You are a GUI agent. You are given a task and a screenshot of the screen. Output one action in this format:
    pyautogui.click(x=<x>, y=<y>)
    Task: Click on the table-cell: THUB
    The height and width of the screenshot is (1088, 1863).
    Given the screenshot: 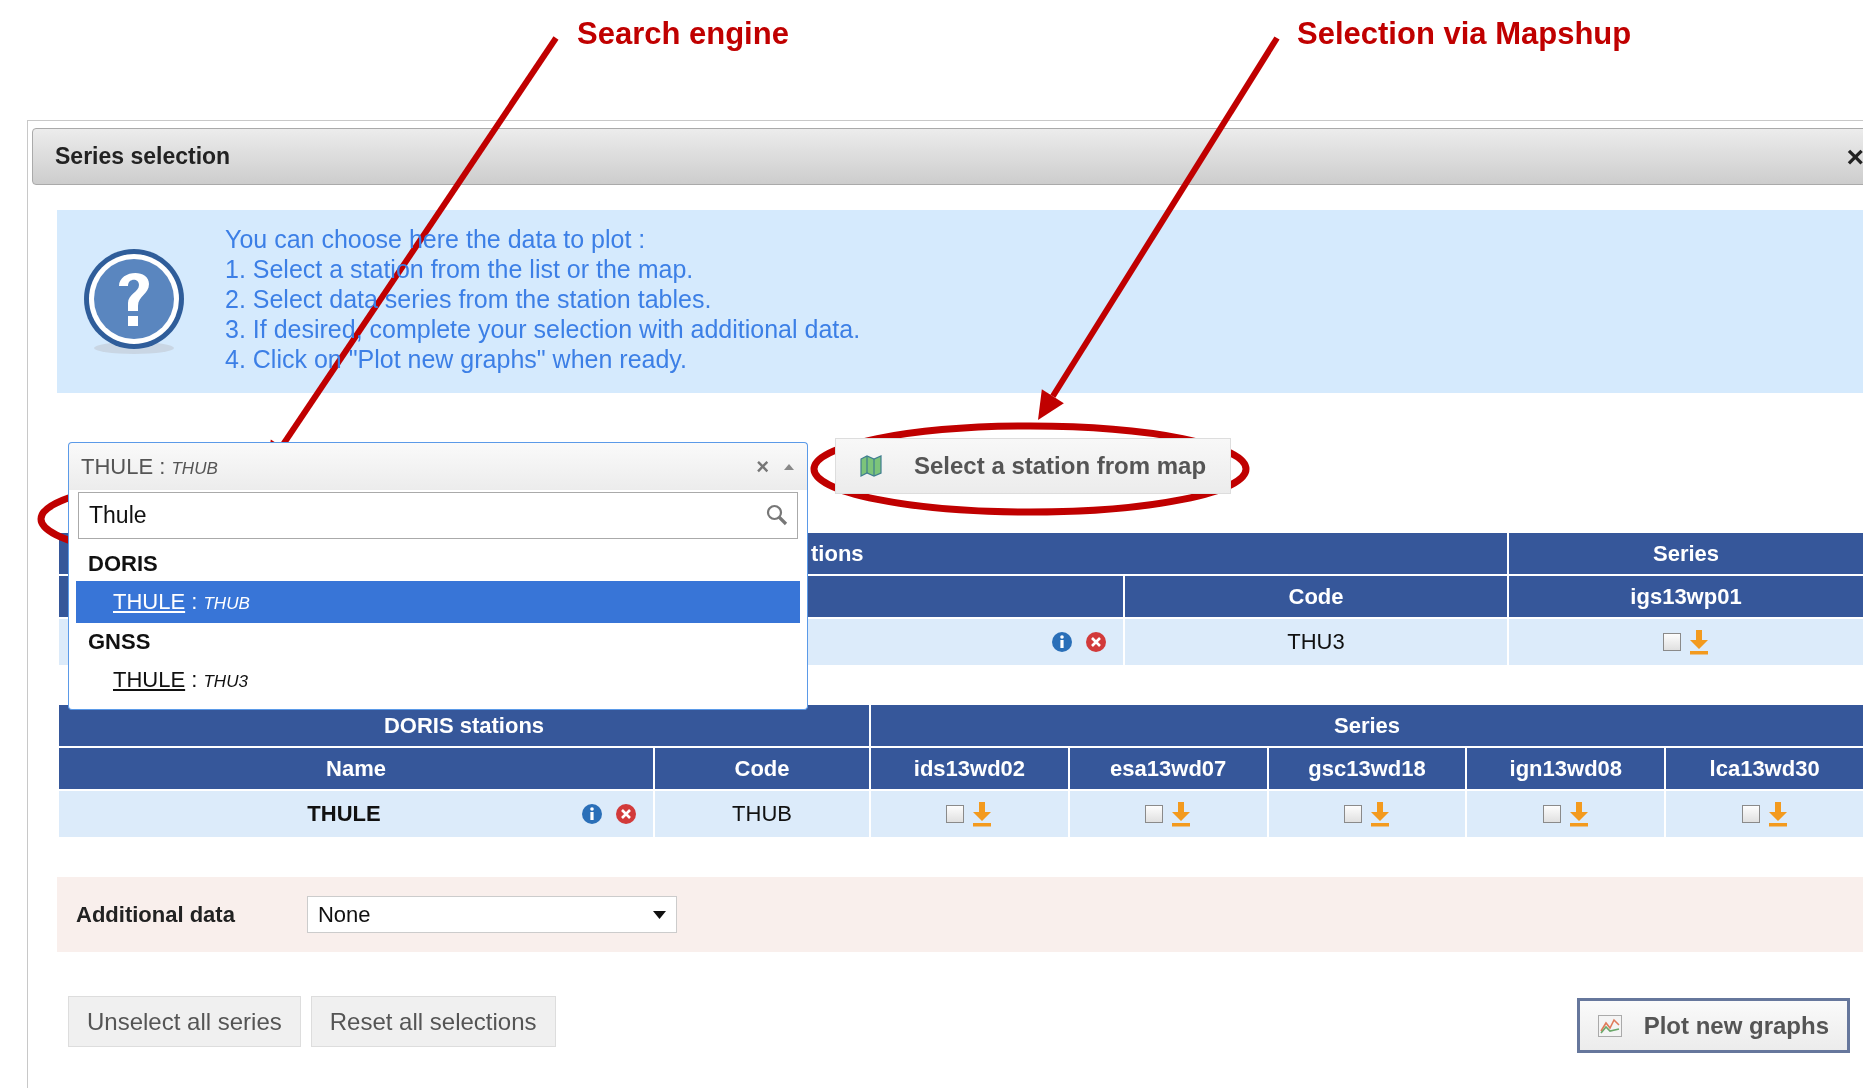 What is the action you would take?
    pyautogui.click(x=762, y=814)
    